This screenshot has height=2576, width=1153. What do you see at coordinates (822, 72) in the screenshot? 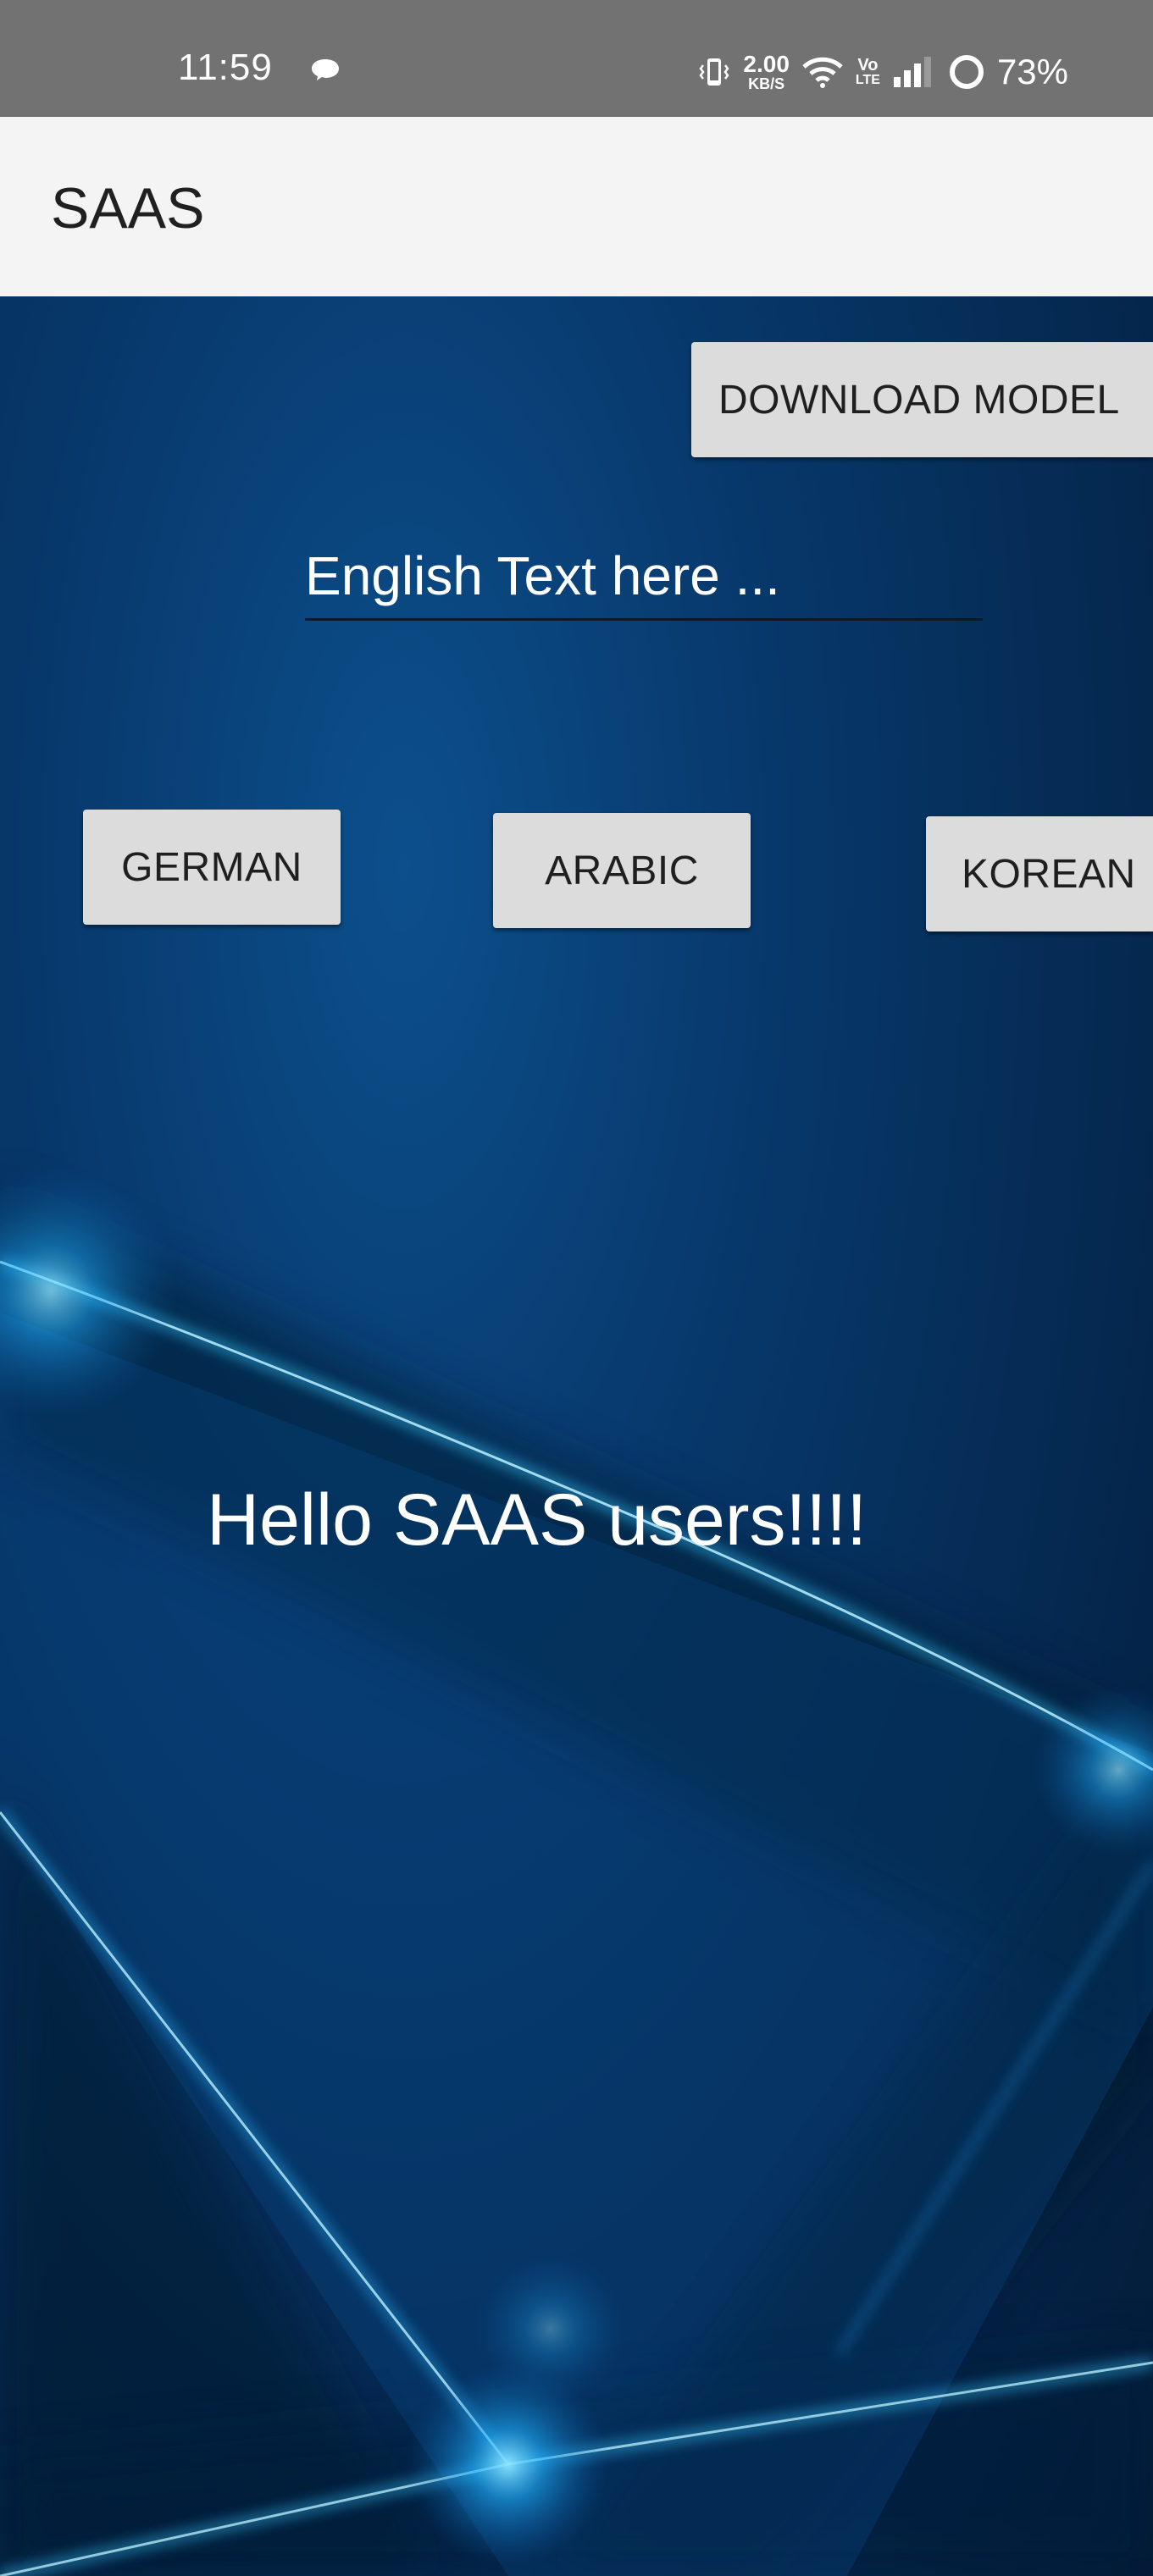
I see `wifi-icon` at bounding box center [822, 72].